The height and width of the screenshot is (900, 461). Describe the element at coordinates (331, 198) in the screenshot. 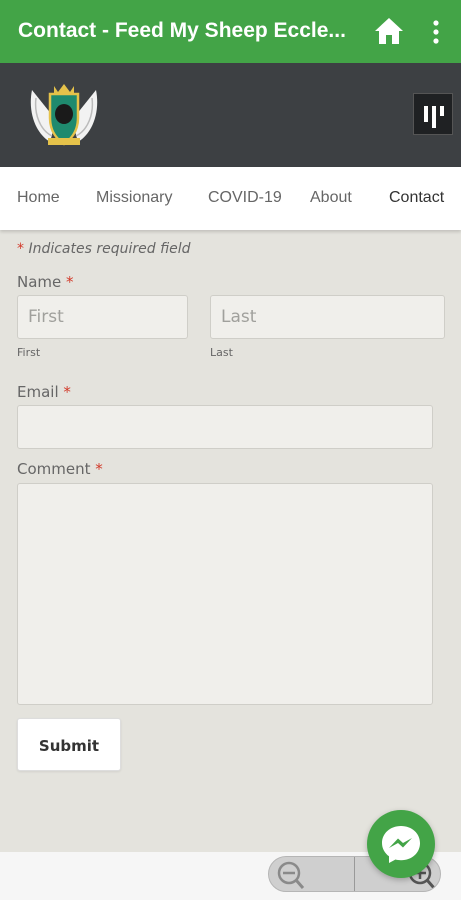

I see `nav-item-about: About` at that location.